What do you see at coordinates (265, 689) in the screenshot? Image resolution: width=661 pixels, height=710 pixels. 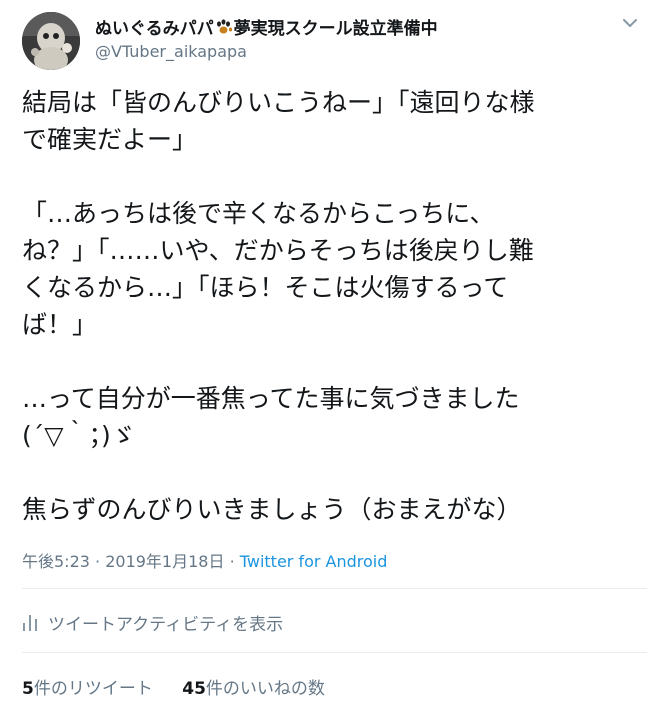 I see `likes-label: 件のいいねの数` at bounding box center [265, 689].